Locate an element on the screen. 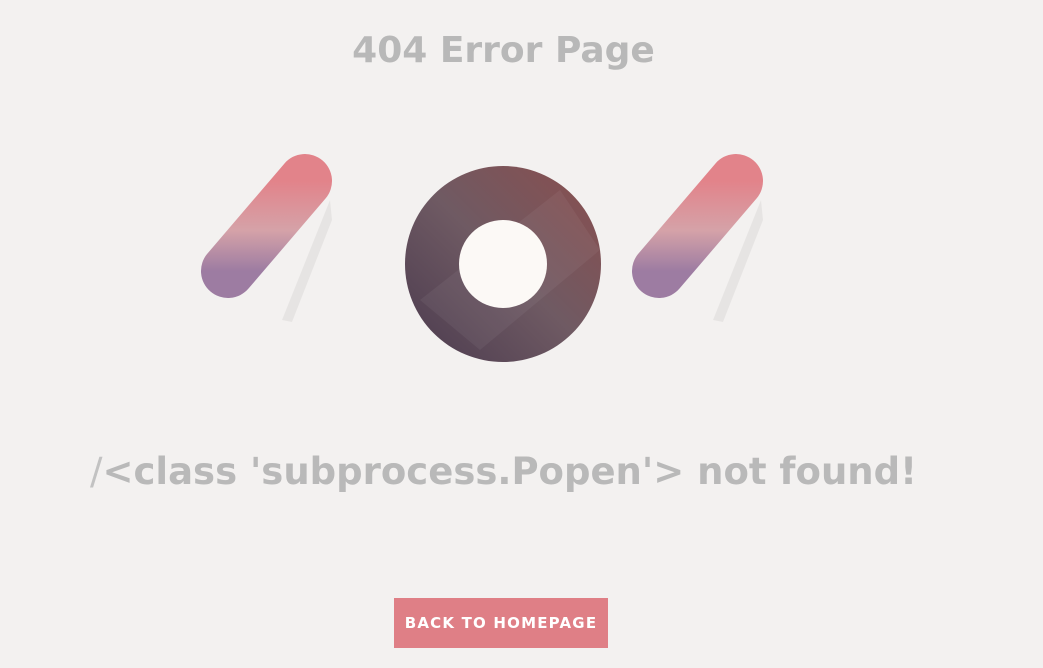 The height and width of the screenshot is (668, 1043). digit-zero is located at coordinates (503, 264).